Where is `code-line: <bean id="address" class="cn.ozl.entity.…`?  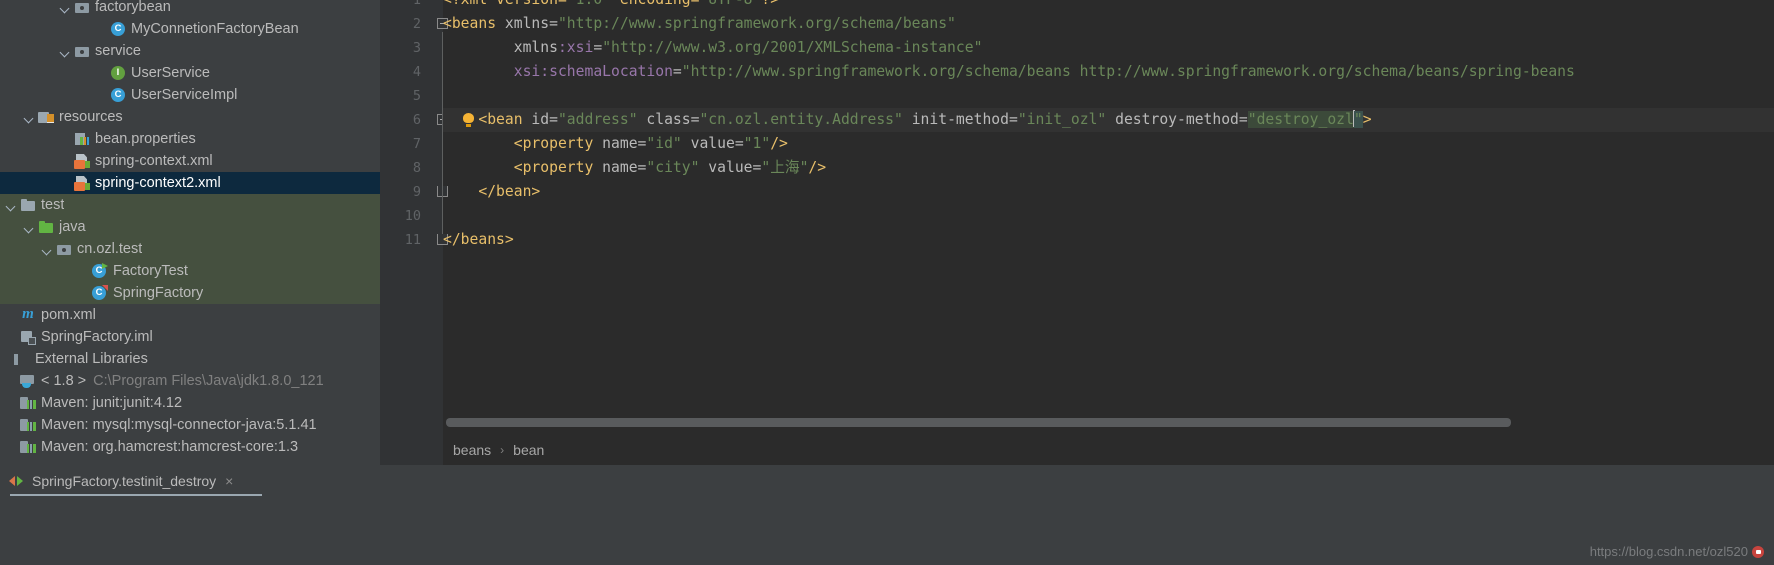
code-line: <bean id="address" class="cn.ozl.entity.… is located at coordinates (907, 120).